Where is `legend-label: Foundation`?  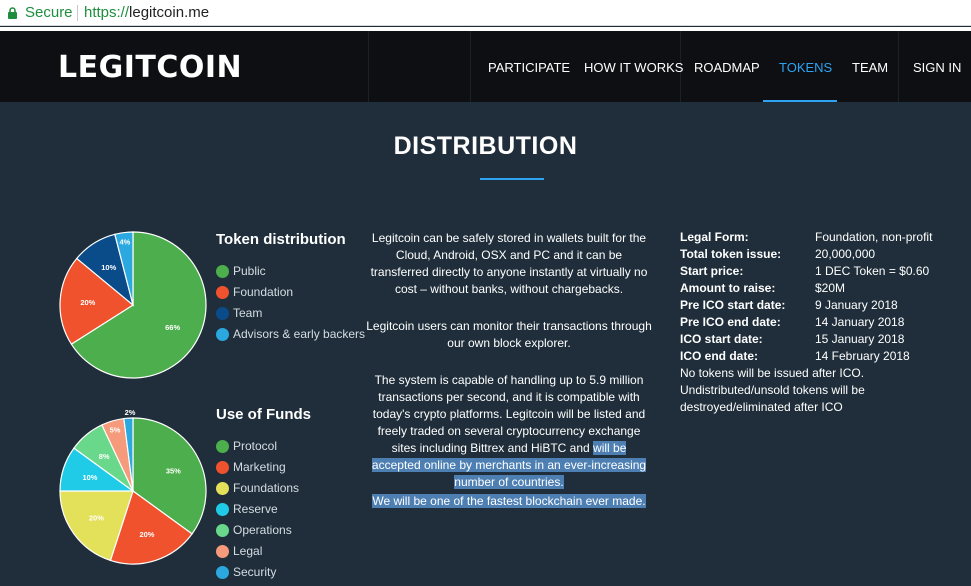
legend-label: Foundation is located at coordinates (263, 292).